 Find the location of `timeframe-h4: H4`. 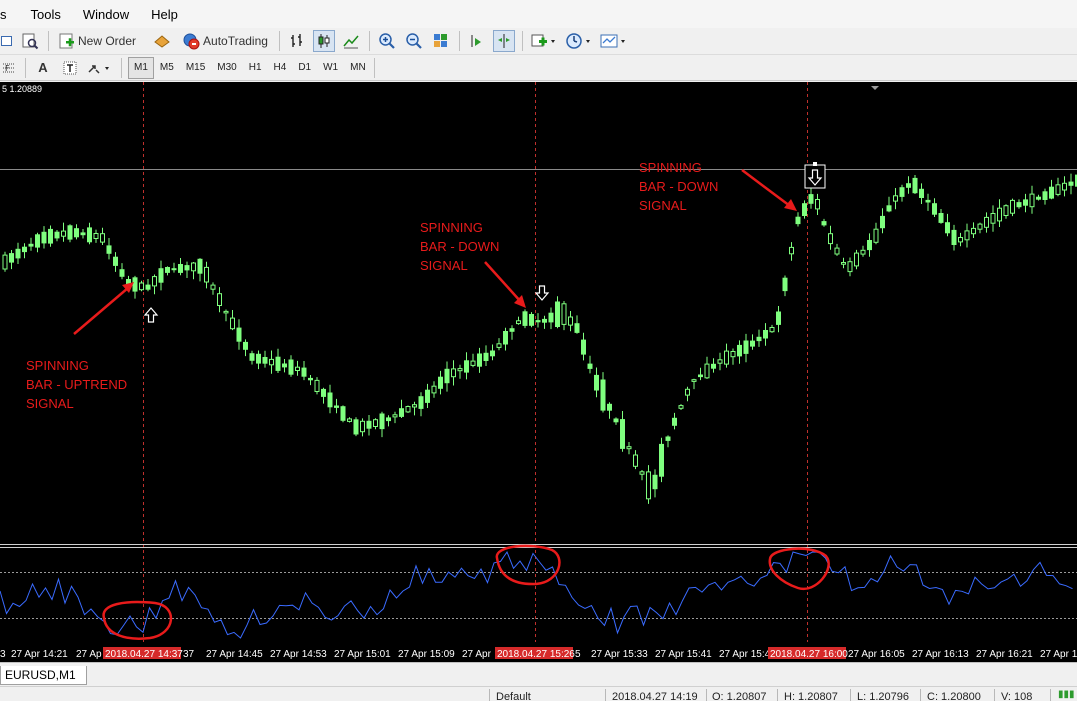

timeframe-h4: H4 is located at coordinates (280, 68).